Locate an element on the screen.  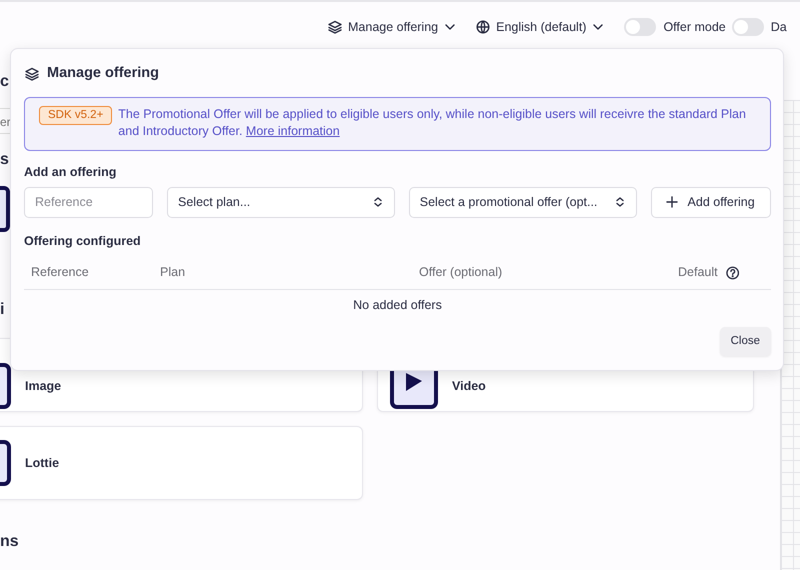
section-heading: c is located at coordinates (4, 82).